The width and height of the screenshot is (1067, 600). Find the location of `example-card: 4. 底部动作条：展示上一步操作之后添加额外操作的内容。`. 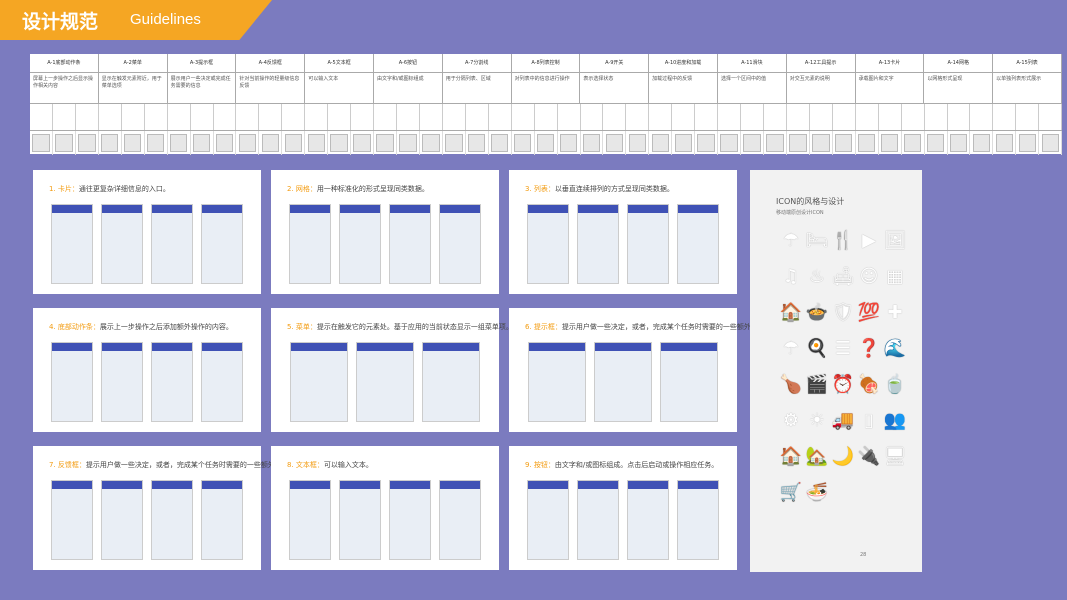

example-card: 4. 底部动作条：展示上一步操作之后添加额外操作的内容。 is located at coordinates (147, 370).